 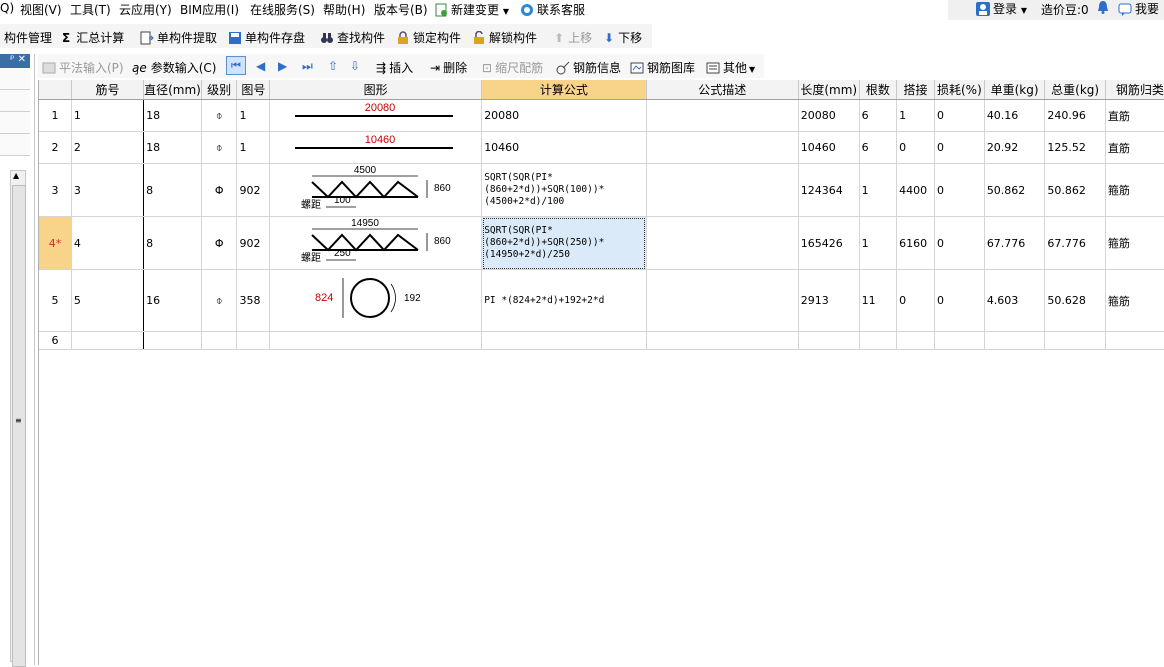 I want to click on cell-length: 10460, so click(x=829, y=147).